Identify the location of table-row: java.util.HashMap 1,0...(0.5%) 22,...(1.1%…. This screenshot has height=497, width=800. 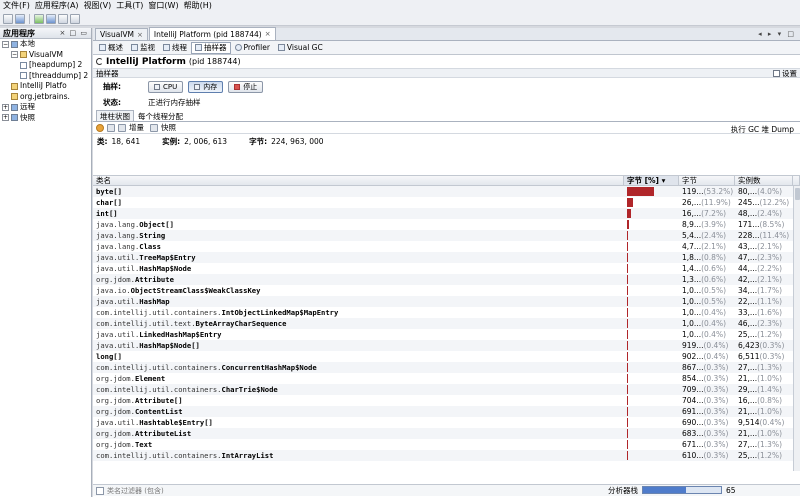
(446, 301).